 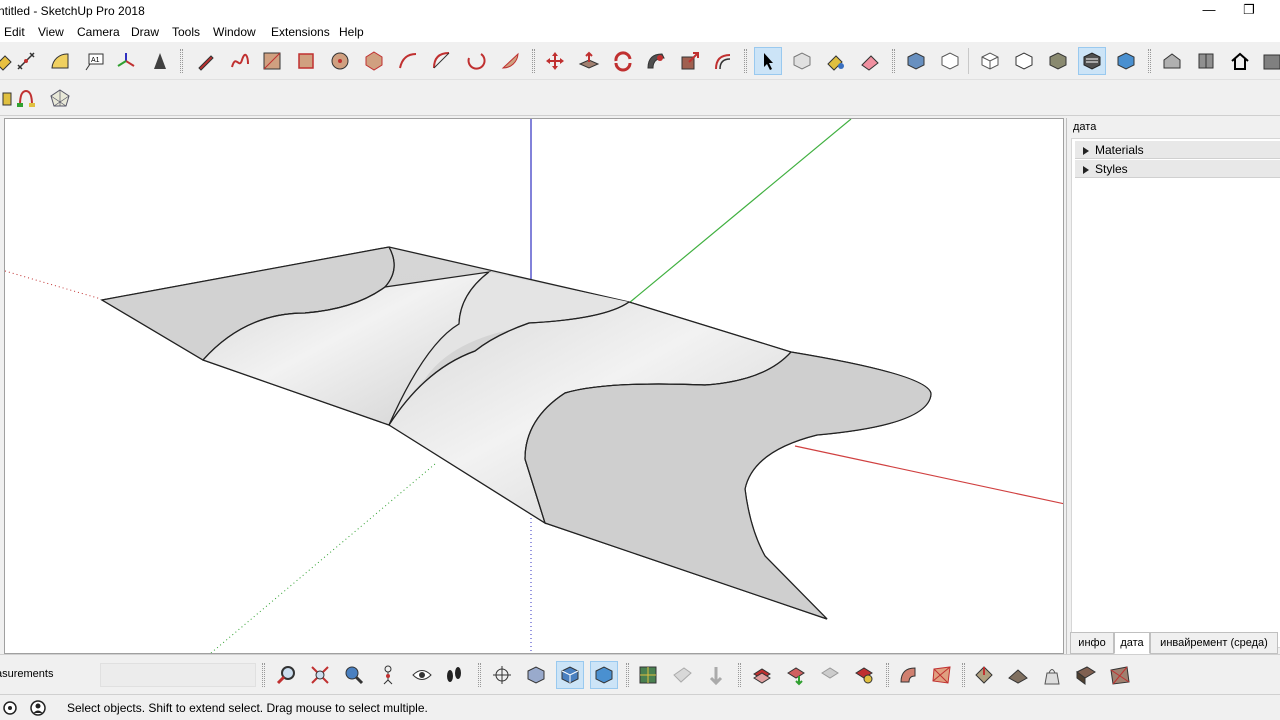 What do you see at coordinates (1086, 150) in the screenshot?
I see `expand-arrow-icon` at bounding box center [1086, 150].